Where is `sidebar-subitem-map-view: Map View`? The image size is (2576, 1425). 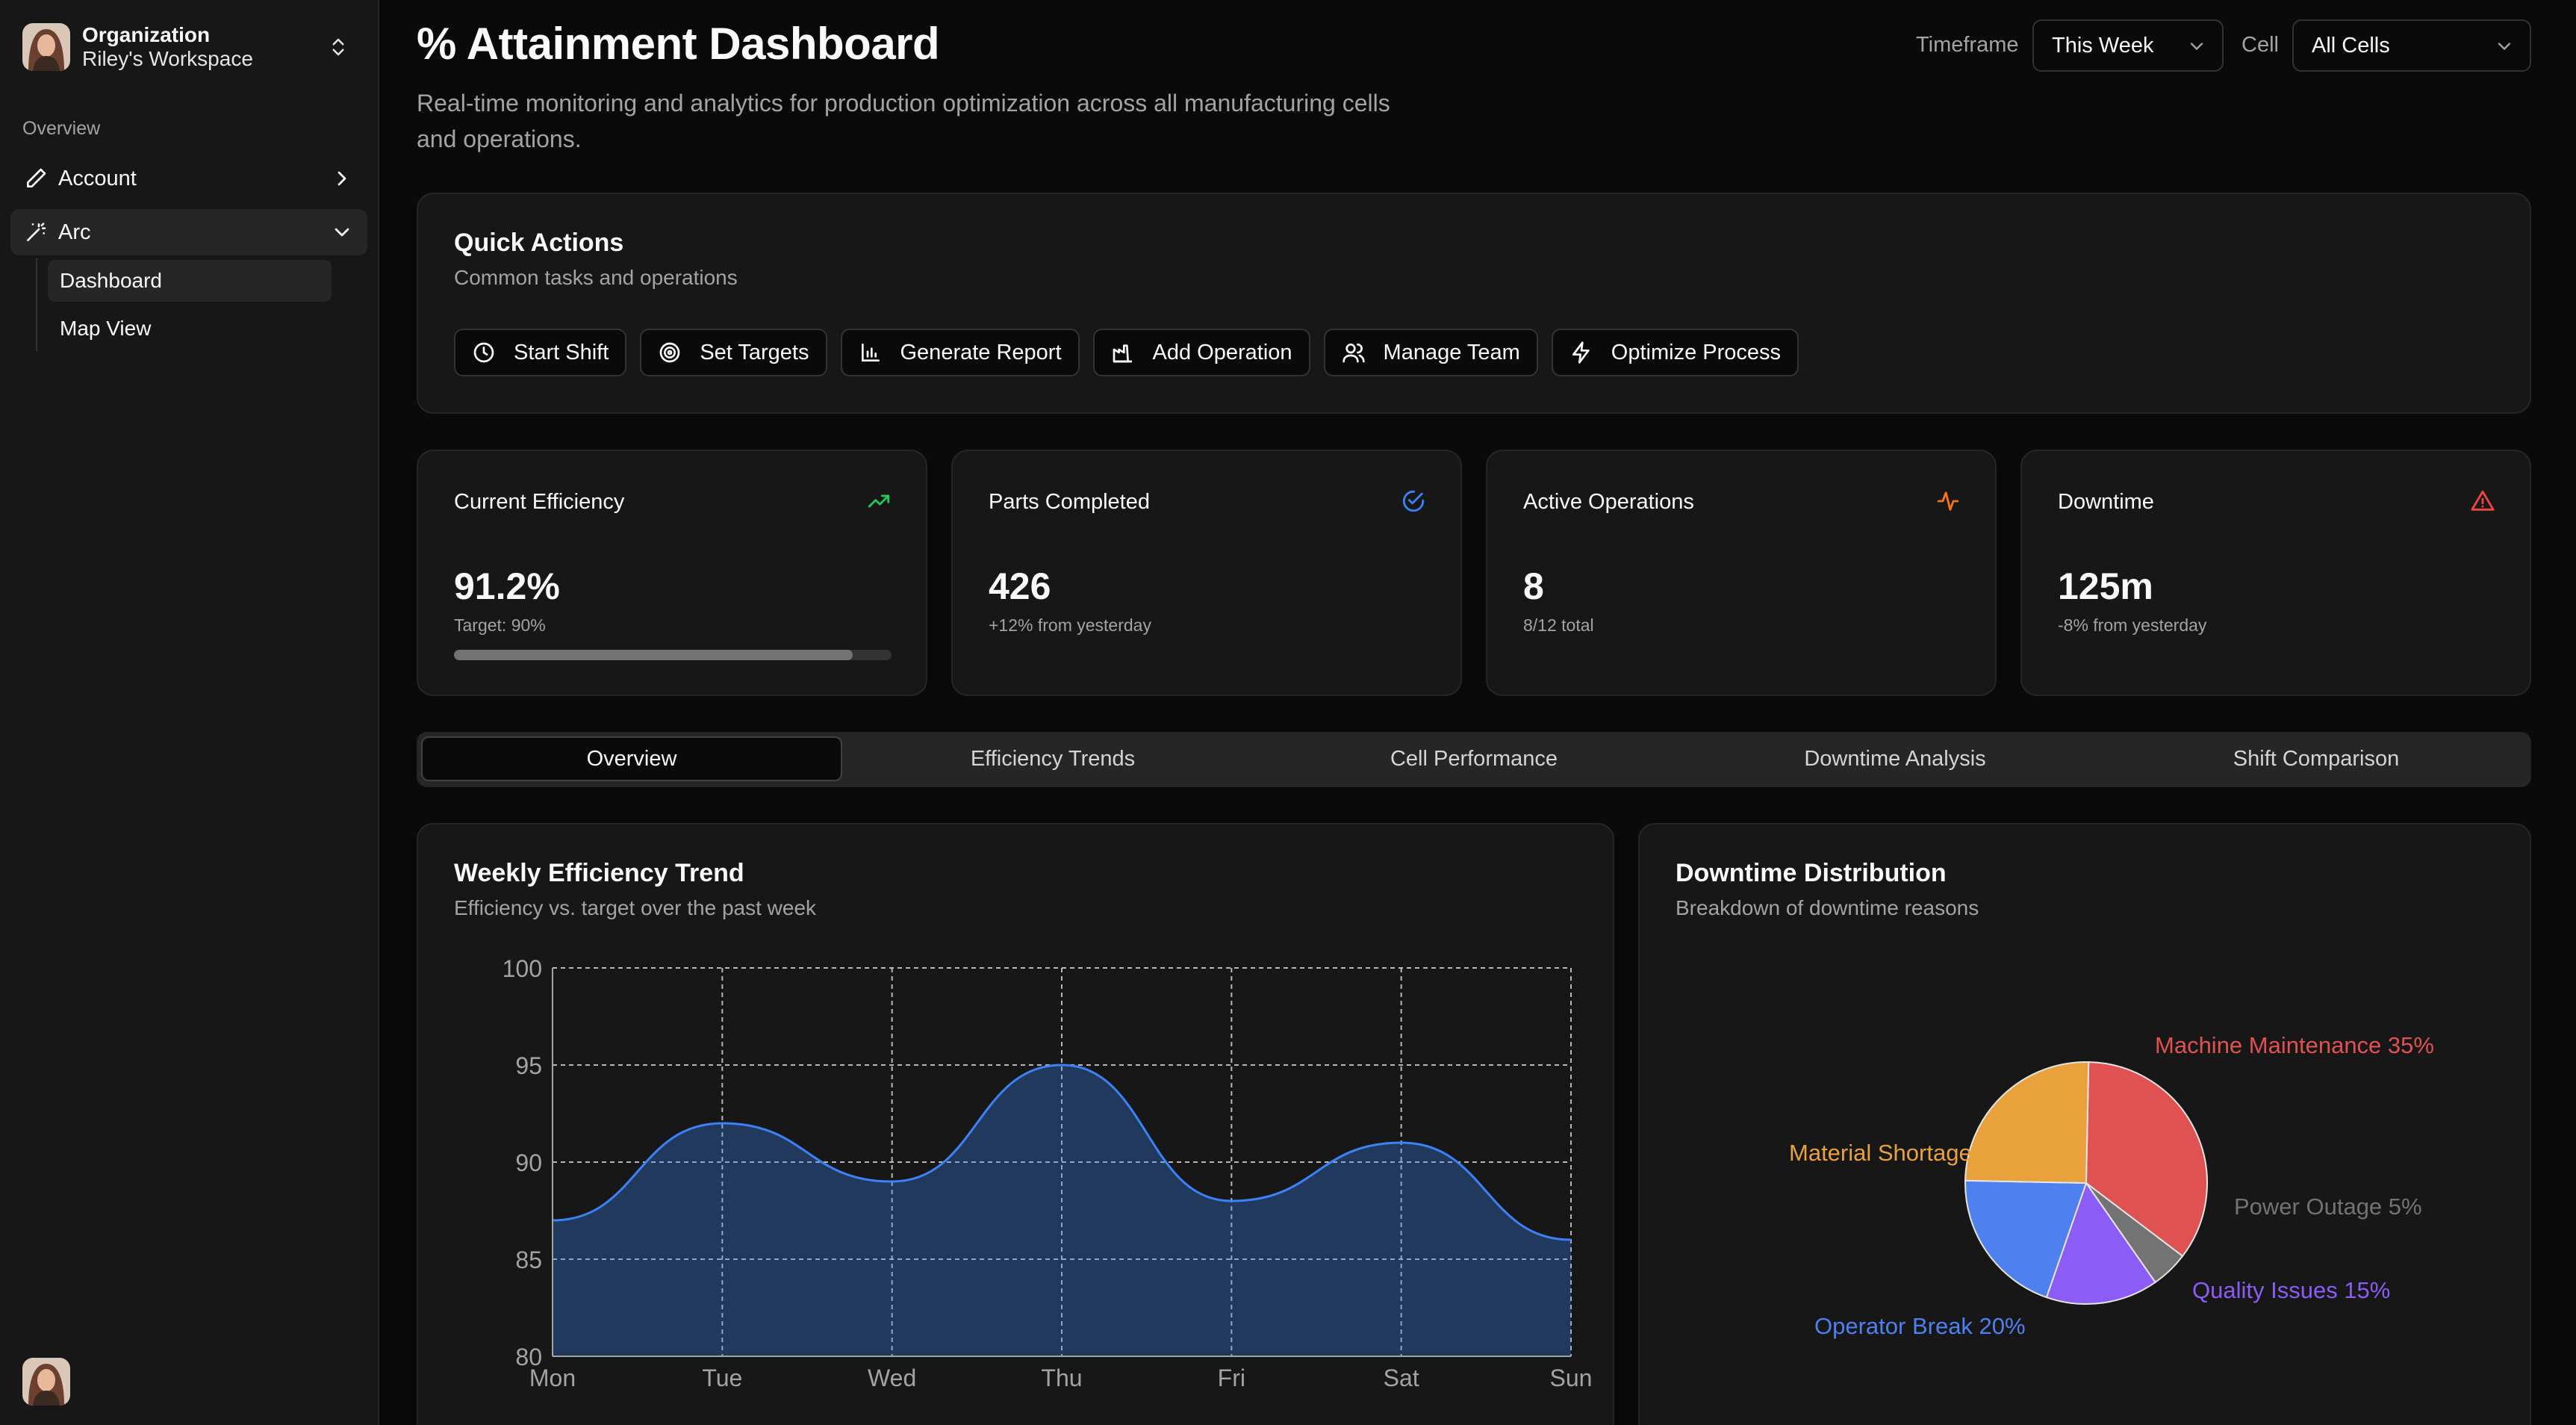
sidebar-subitem-map-view: Map View is located at coordinates (190, 329).